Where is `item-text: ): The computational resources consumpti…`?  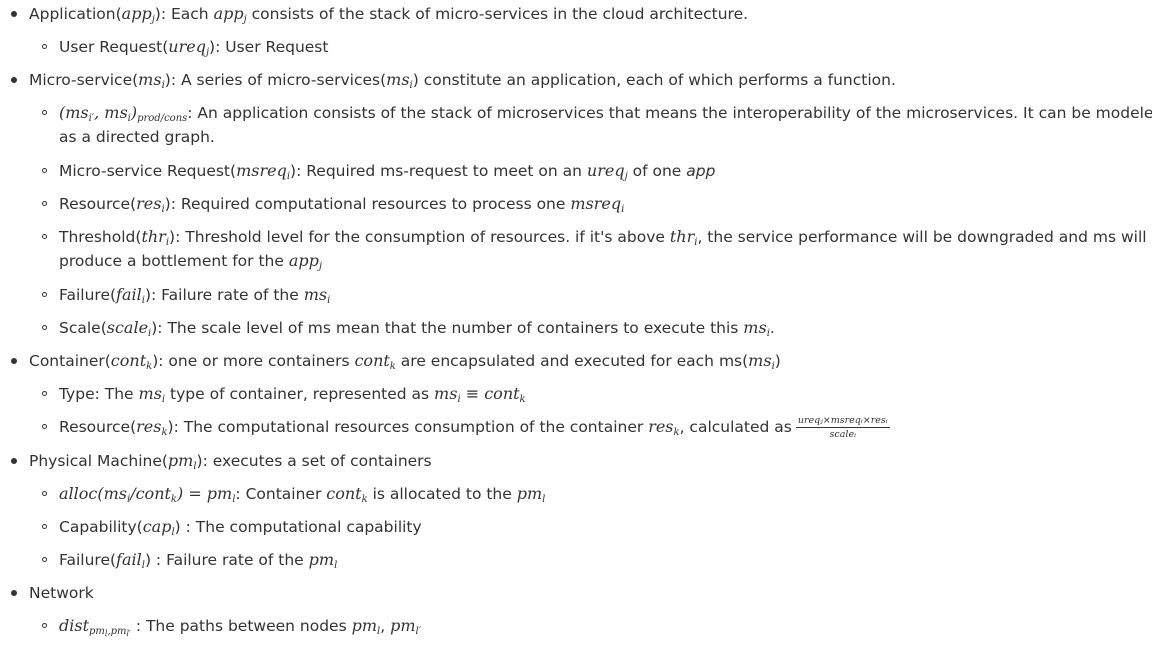
item-text: ): The computational resources consumpti… is located at coordinates (408, 427).